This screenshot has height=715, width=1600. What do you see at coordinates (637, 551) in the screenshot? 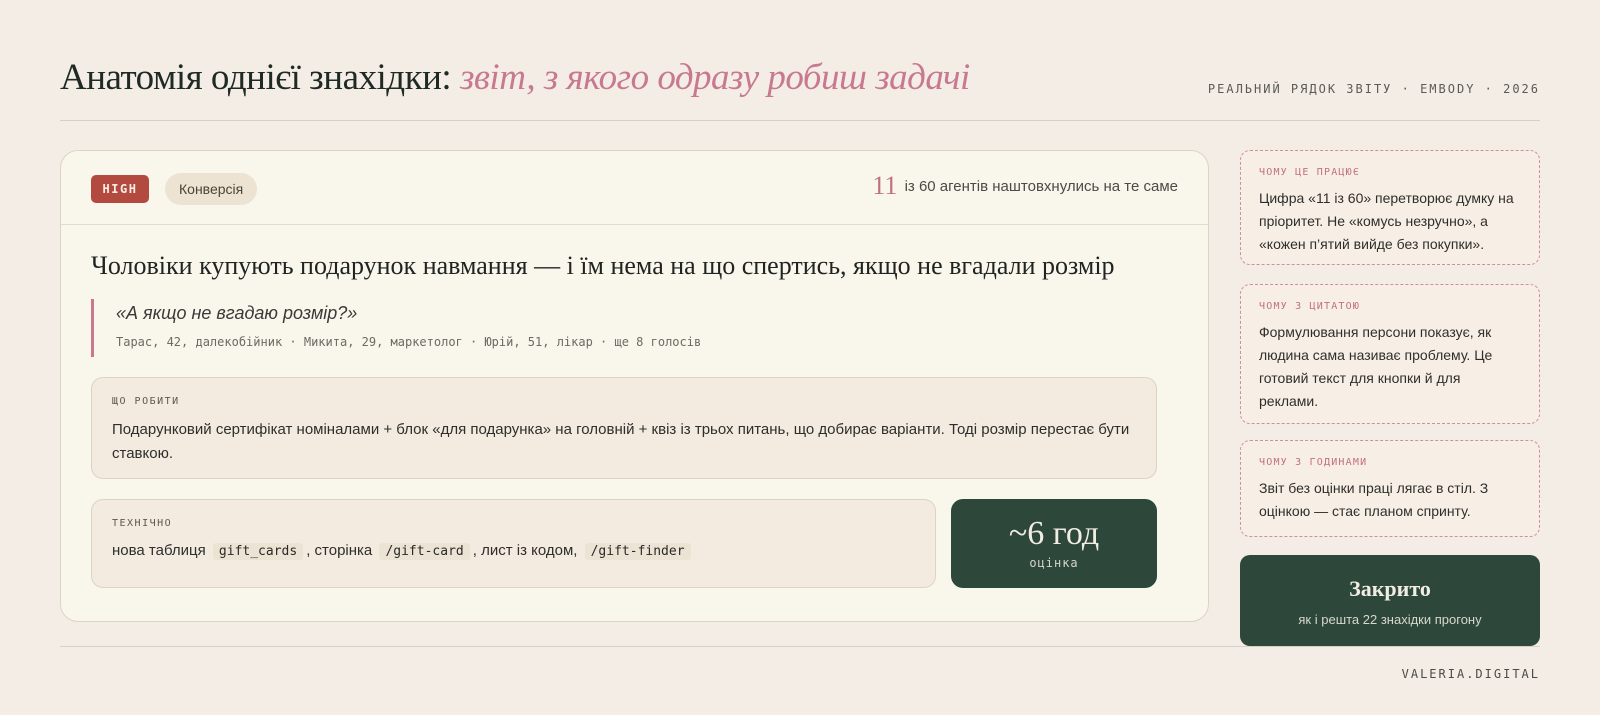
I see `tech-code-gift-finder: /gift-finder` at bounding box center [637, 551].